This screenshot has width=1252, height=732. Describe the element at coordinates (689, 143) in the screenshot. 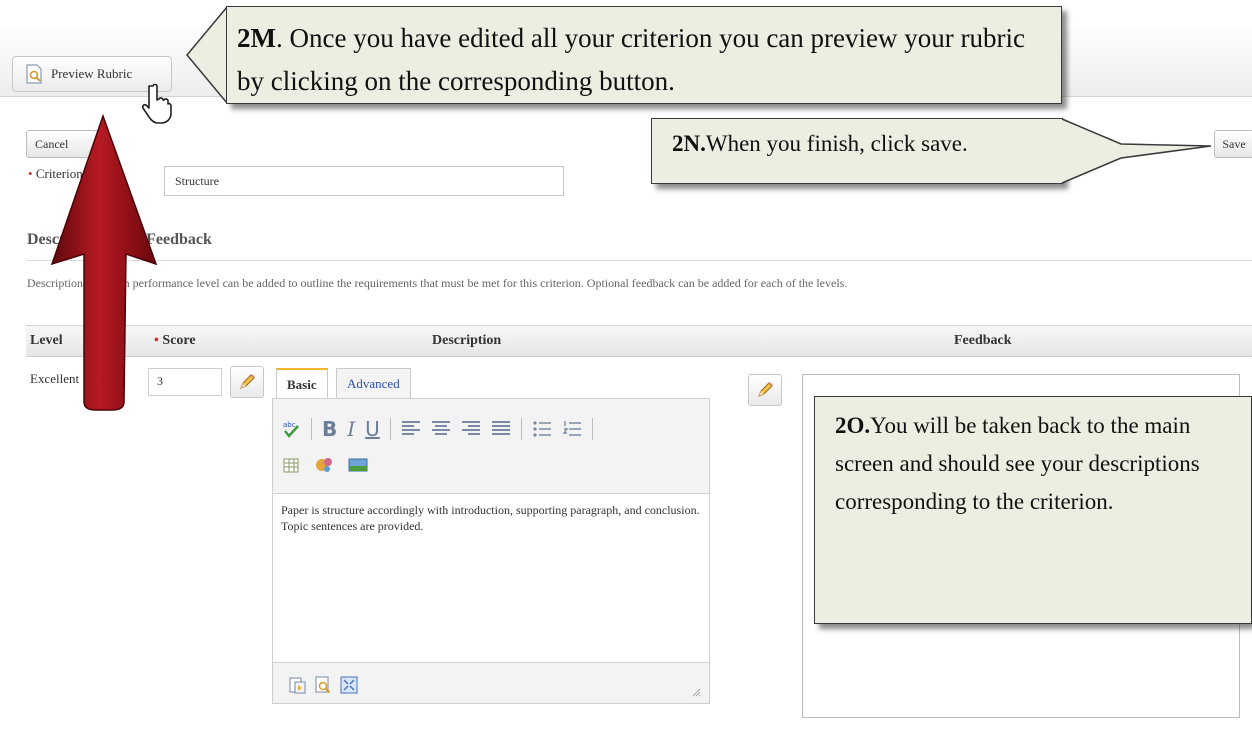

I see `callout-2n-tag: 2N.` at that location.